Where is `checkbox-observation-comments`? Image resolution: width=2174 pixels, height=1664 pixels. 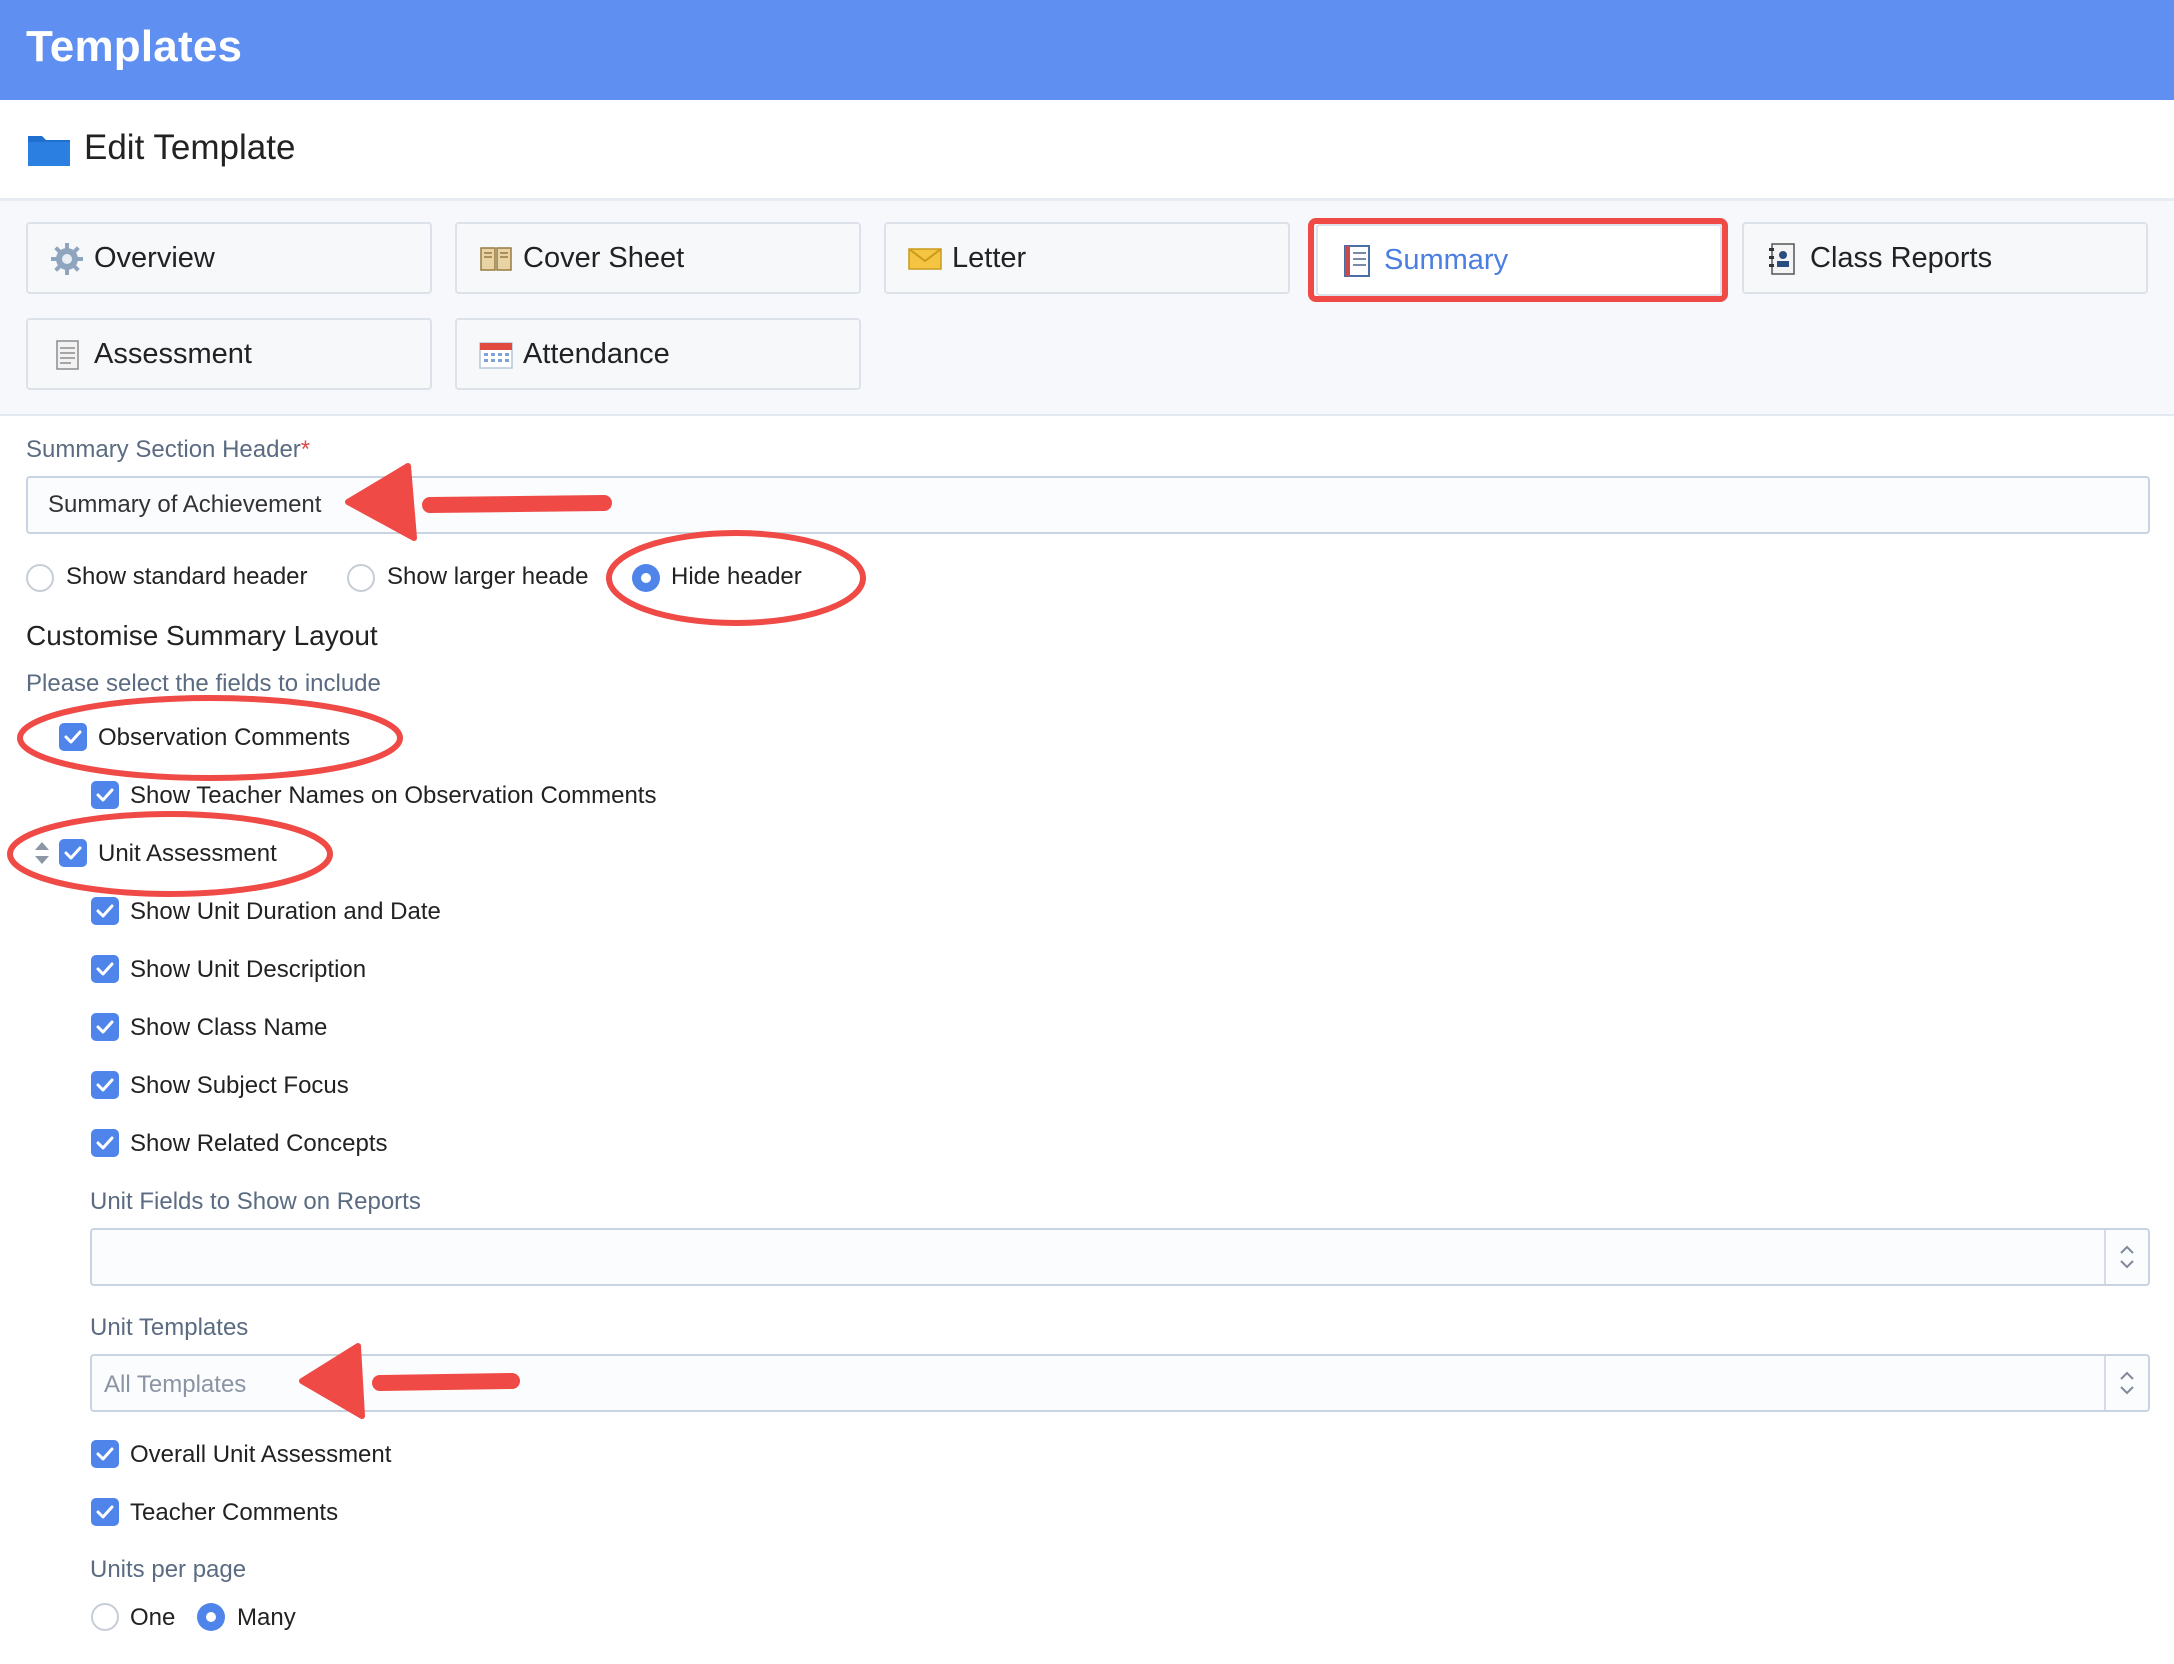
checkbox-observation-comments is located at coordinates (73, 737).